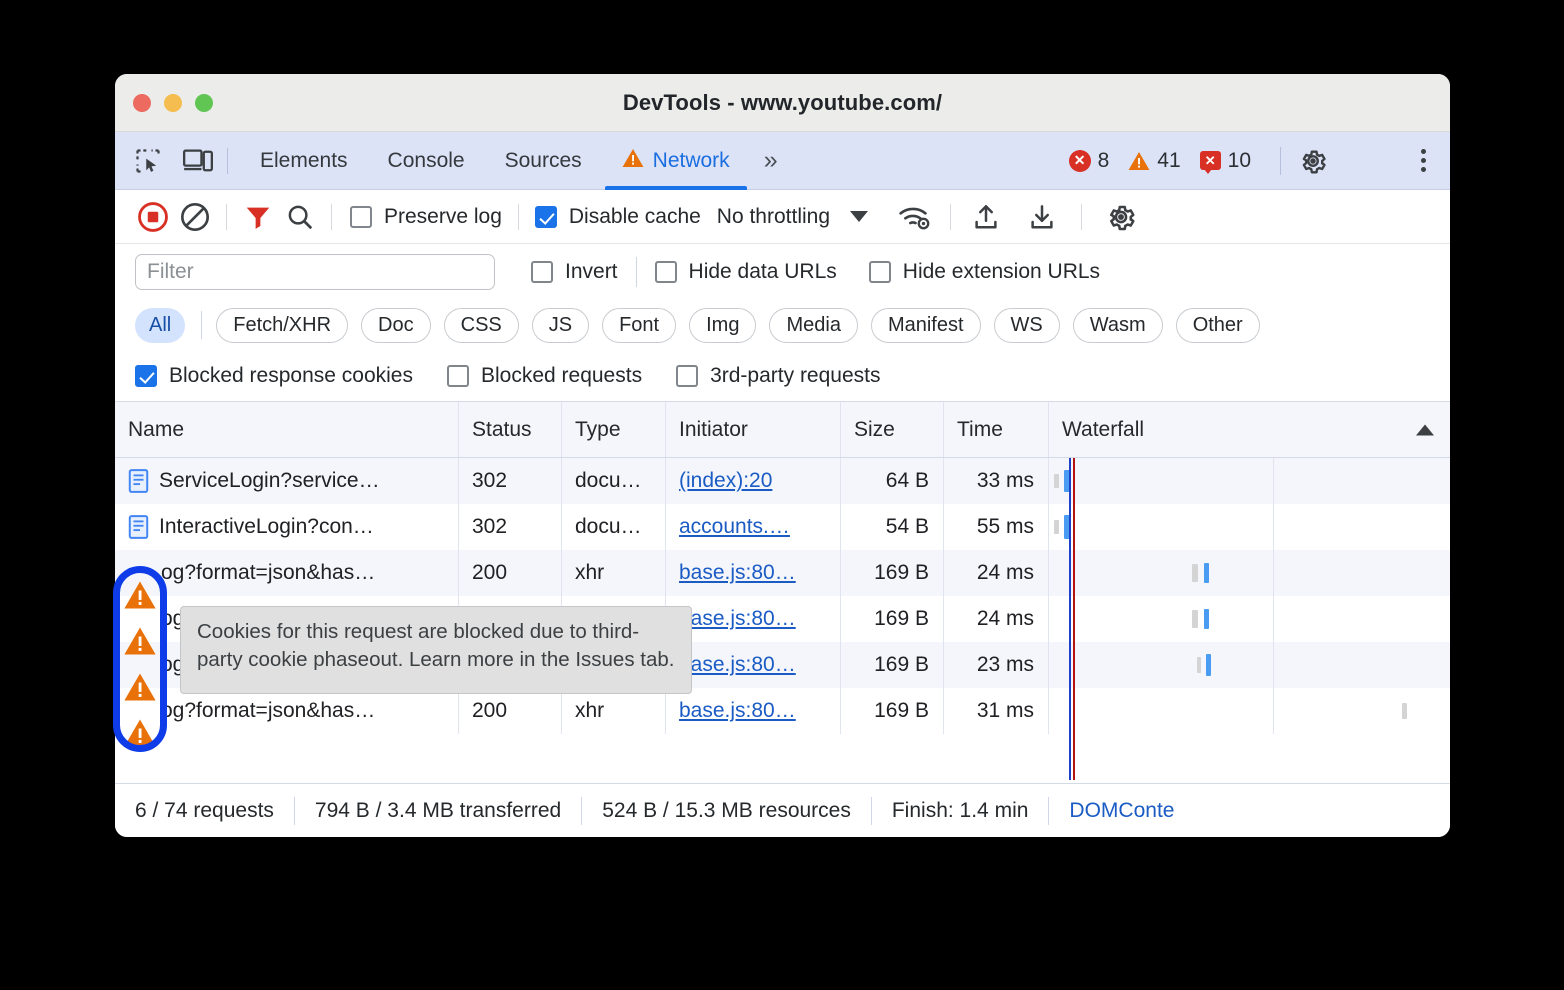 This screenshot has height=990, width=1564. What do you see at coordinates (892, 429) in the screenshot?
I see `column-header-size: Size` at bounding box center [892, 429].